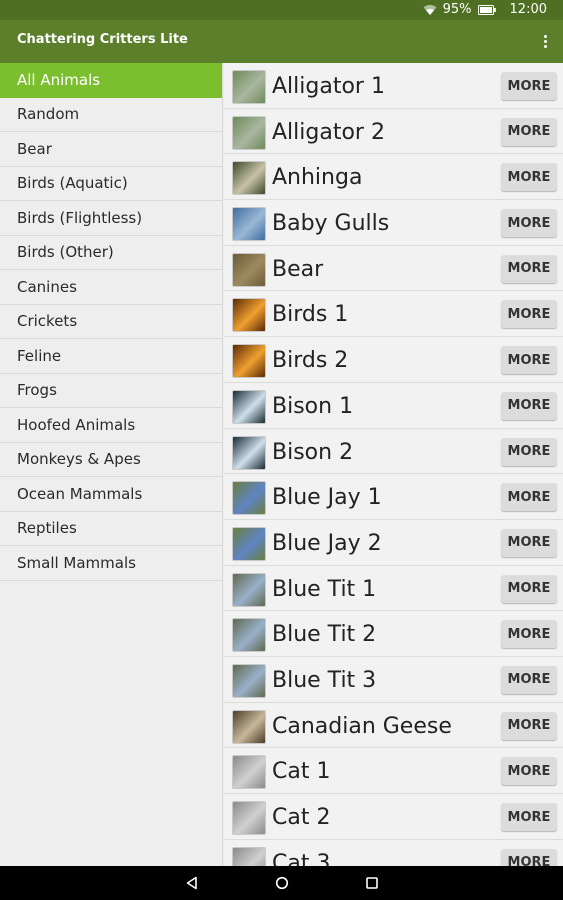 This screenshot has height=900, width=563. I want to click on animal-row: Bison 1 MORE, so click(393, 406).